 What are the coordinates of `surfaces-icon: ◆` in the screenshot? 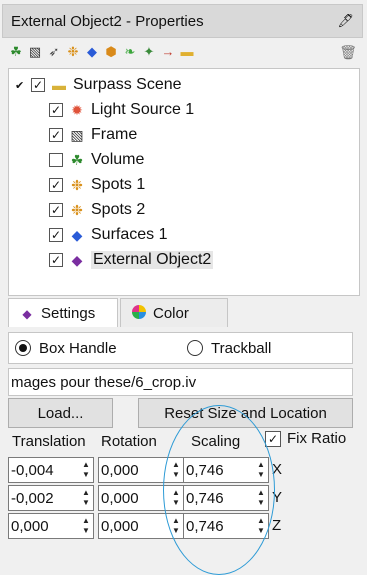 It's located at (77, 234).